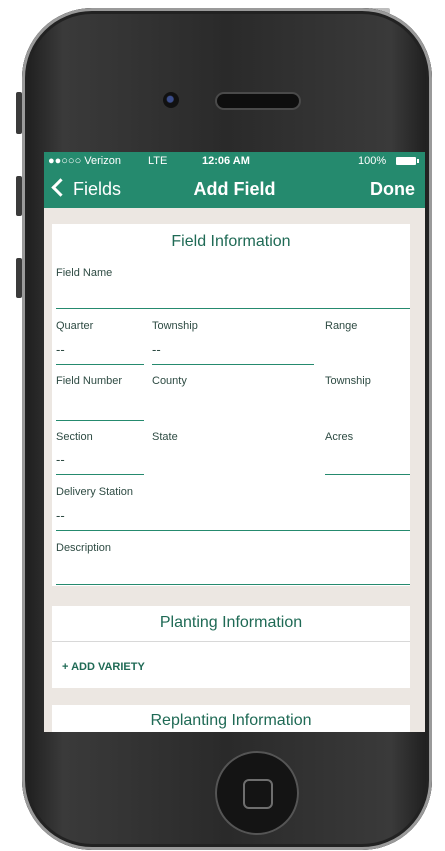  What do you see at coordinates (103, 667) in the screenshot?
I see `add-variety-button: + ADD VARIETY` at bounding box center [103, 667].